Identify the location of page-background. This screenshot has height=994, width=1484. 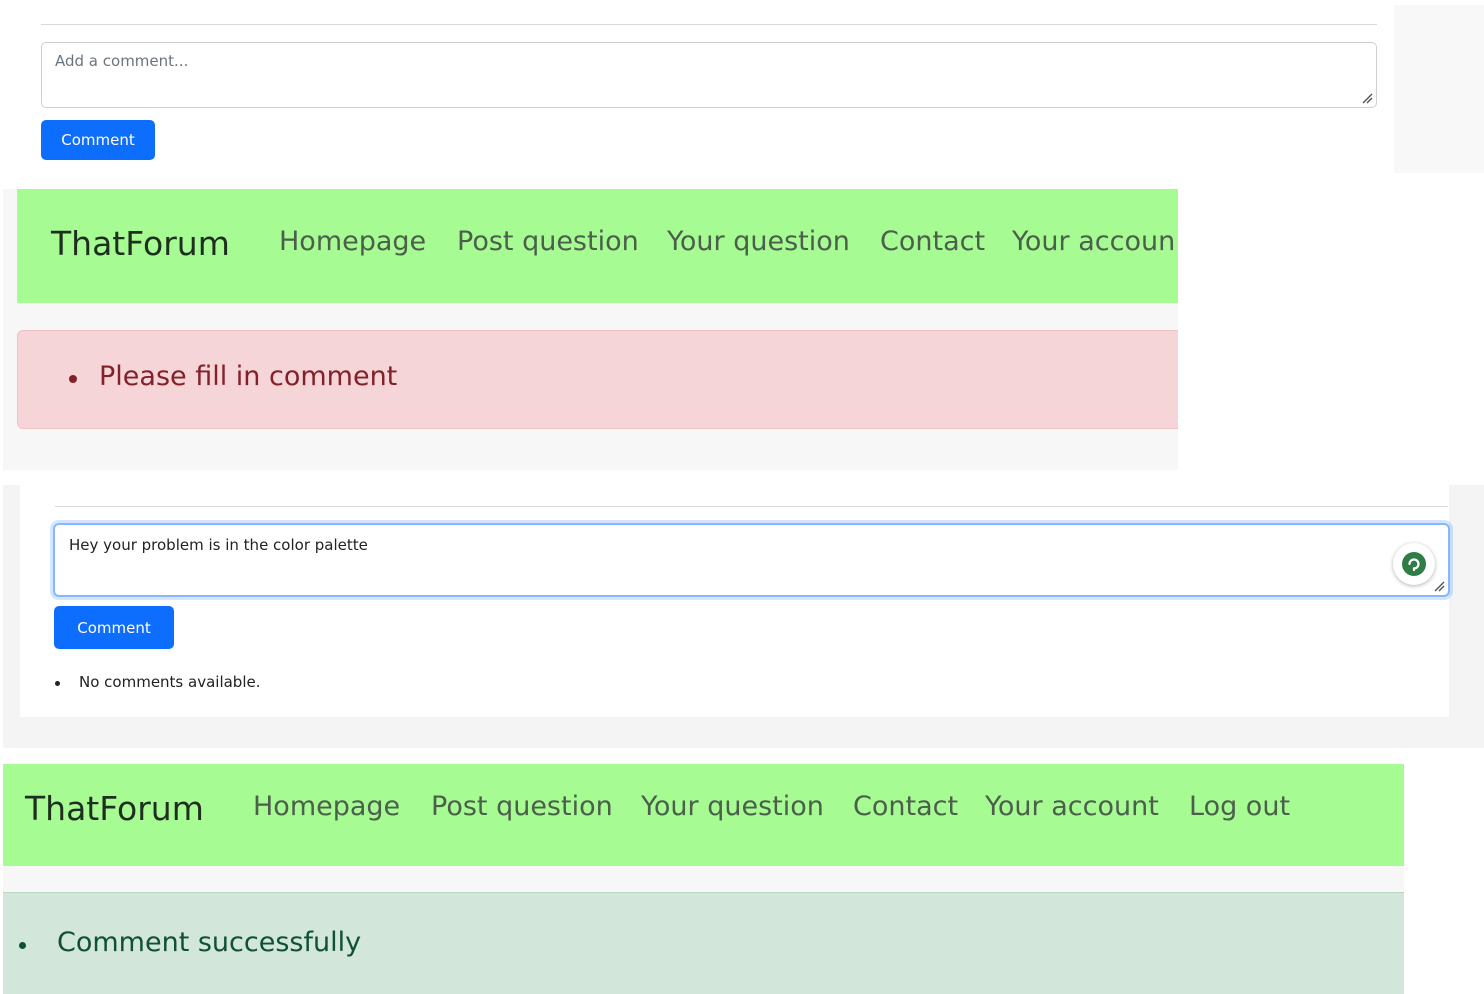
(1439, 89).